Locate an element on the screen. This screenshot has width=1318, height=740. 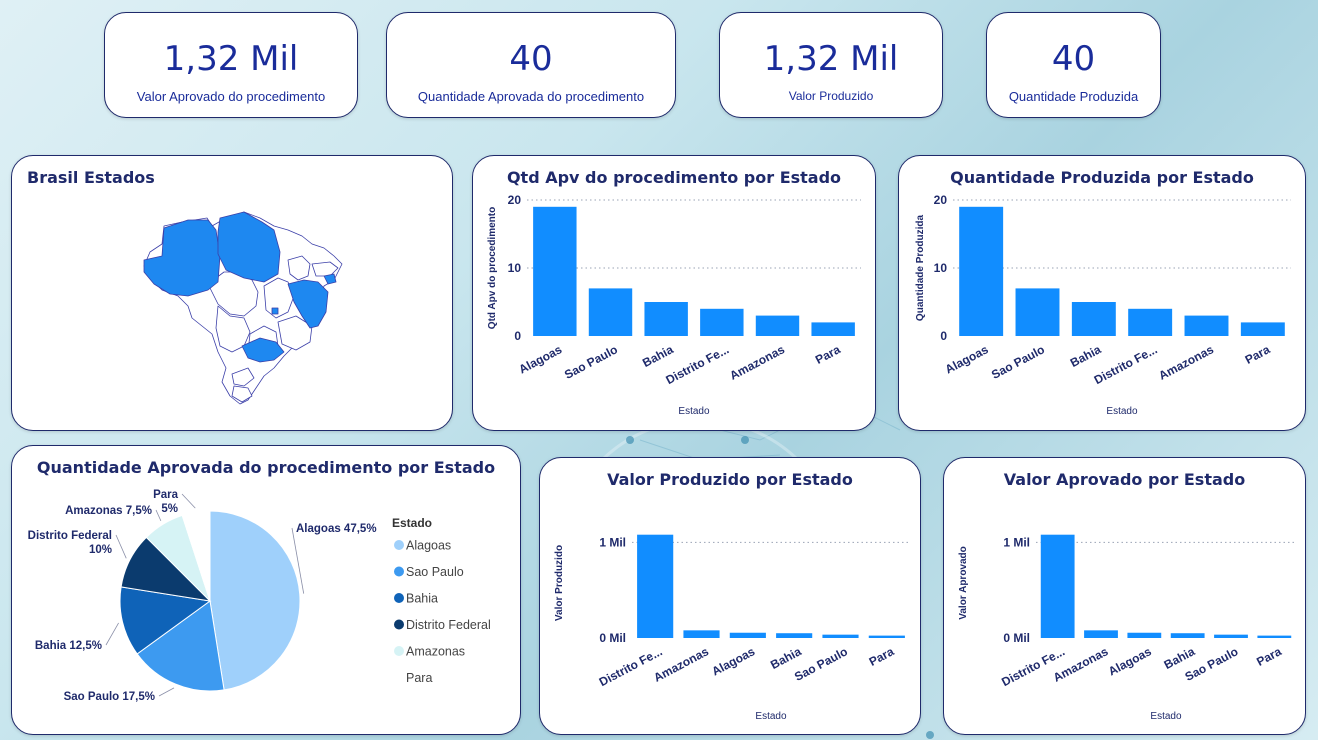
pie-data-label: 10% is located at coordinates (100, 550).